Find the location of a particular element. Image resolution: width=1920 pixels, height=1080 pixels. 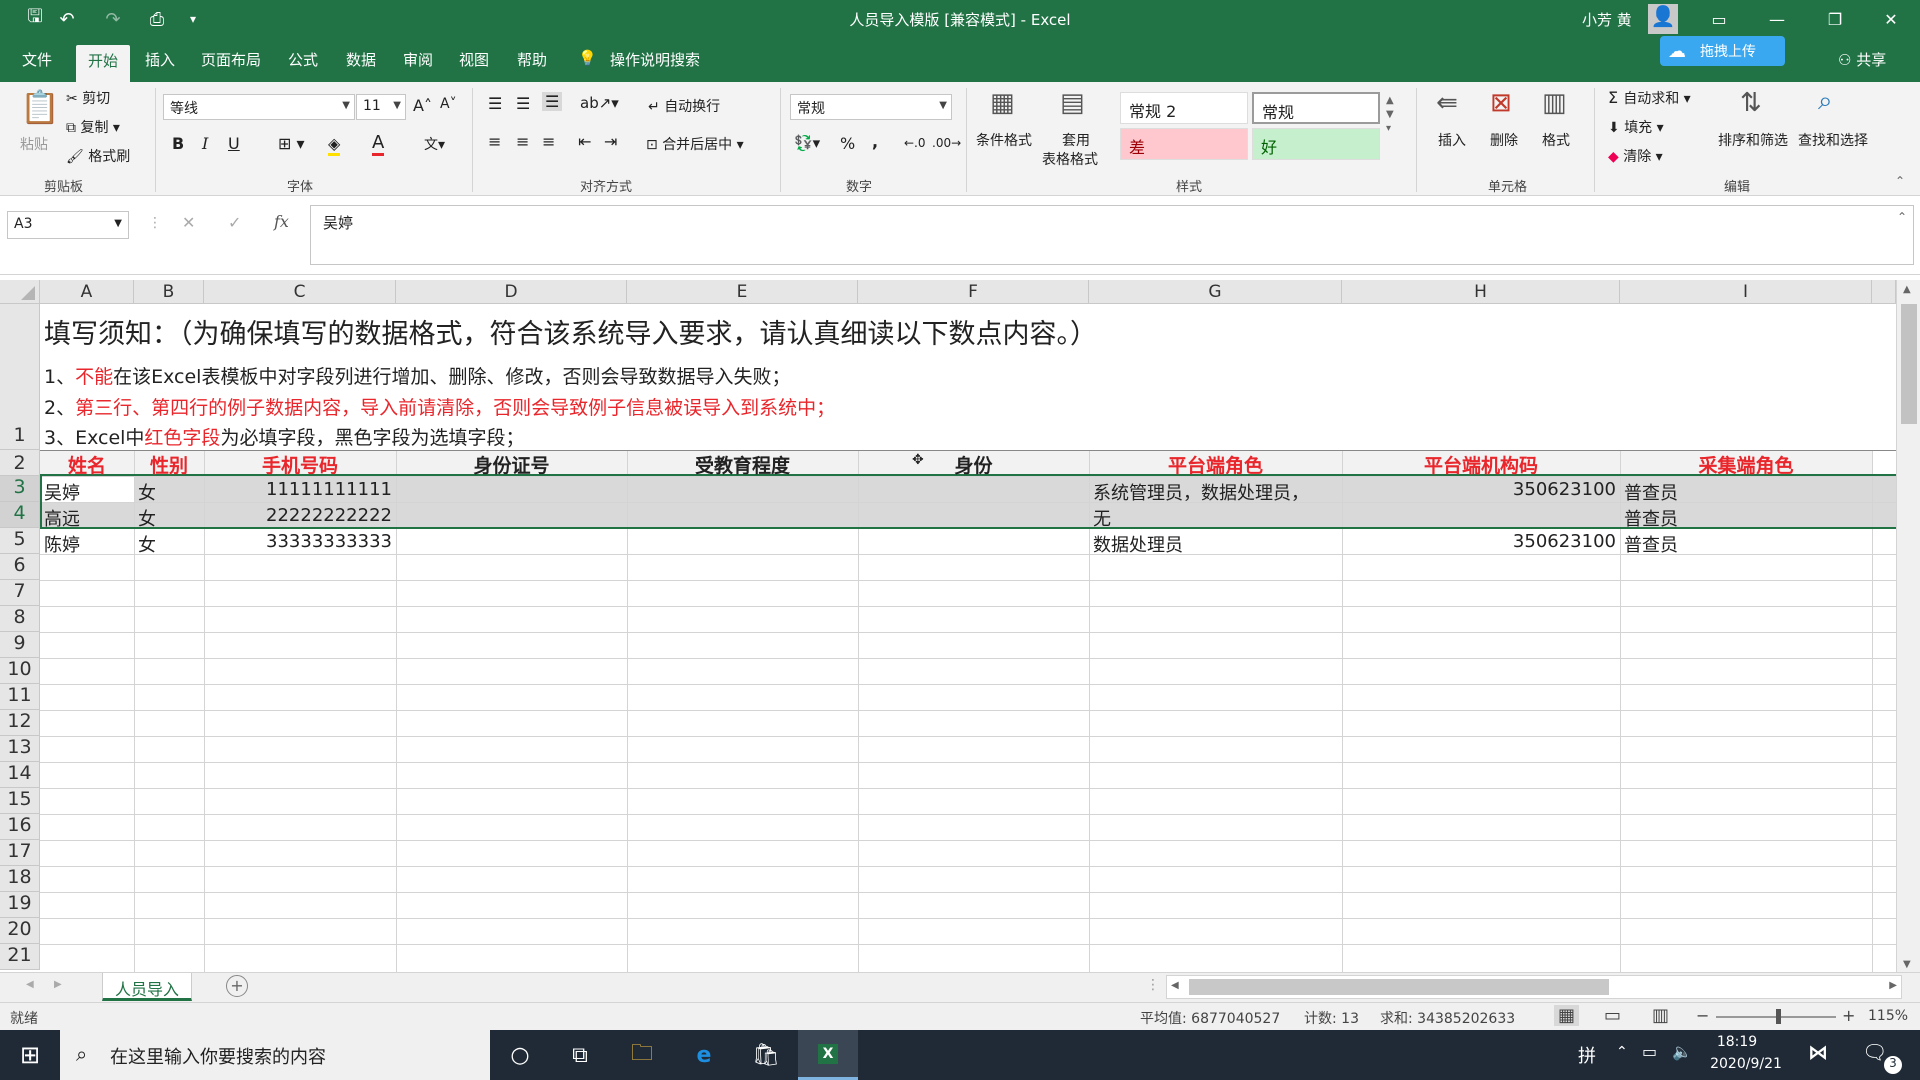

row-header-17: 17 is located at coordinates (20, 853).